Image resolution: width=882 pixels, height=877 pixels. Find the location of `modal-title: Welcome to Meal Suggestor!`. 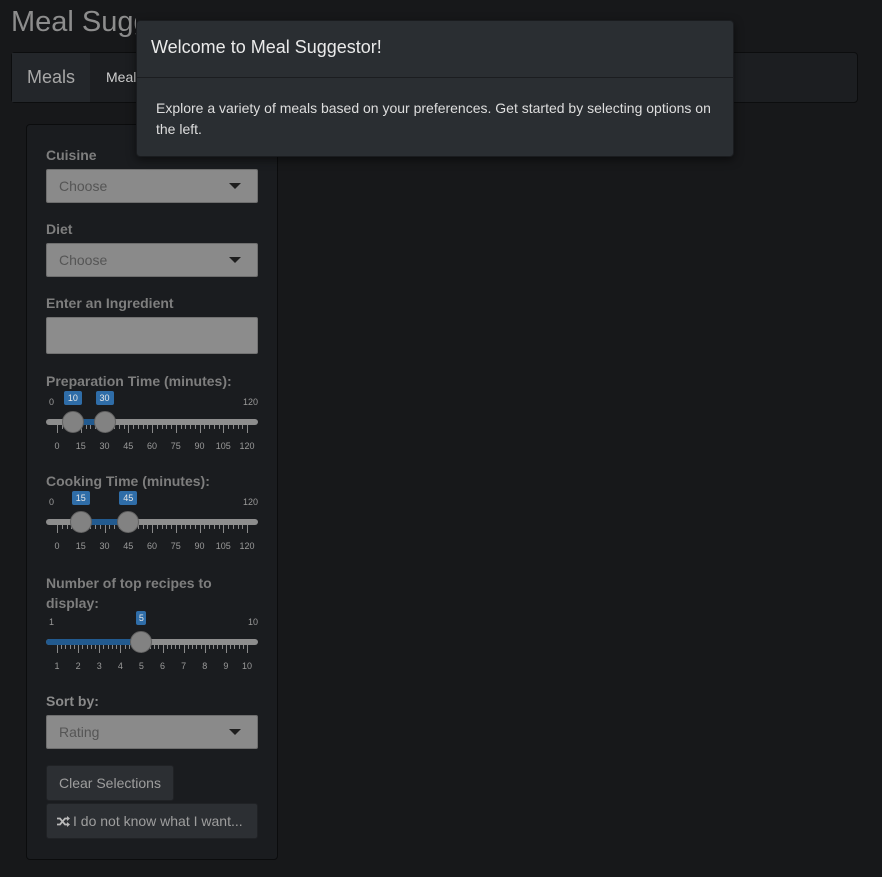

modal-title: Welcome to Meal Suggestor! is located at coordinates (435, 49).